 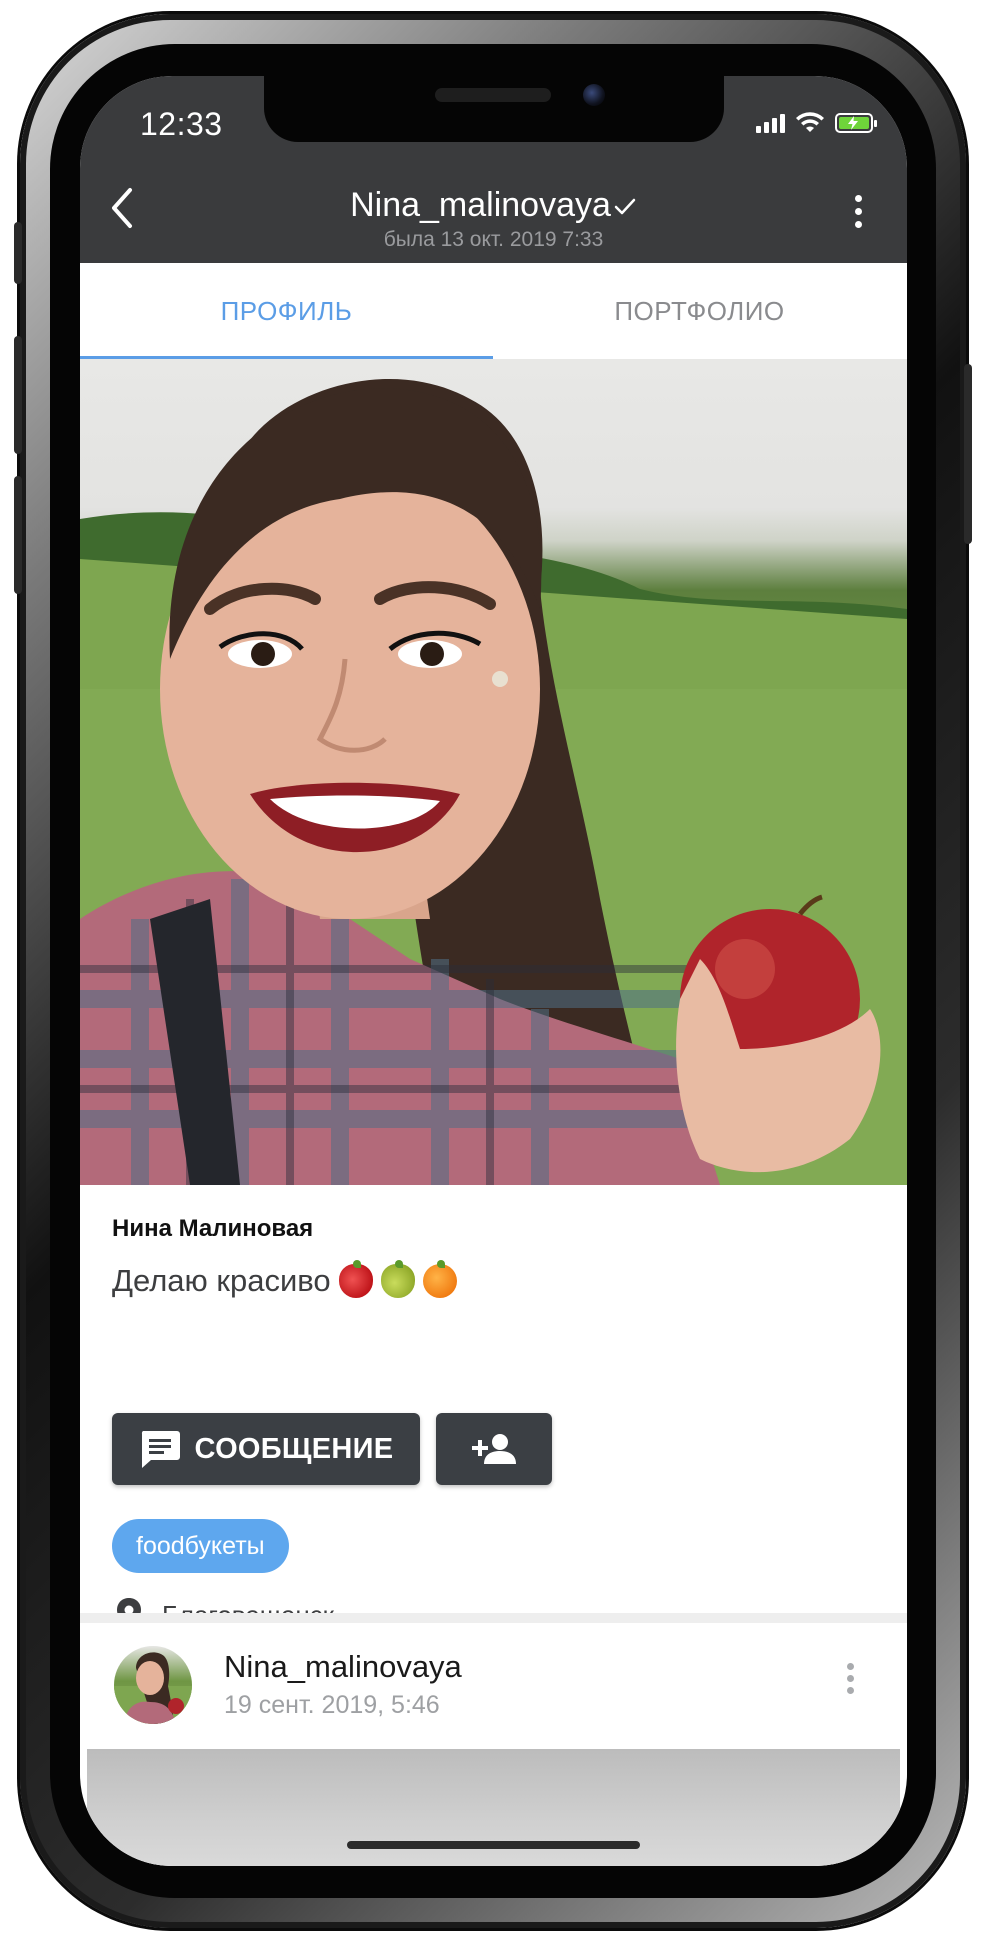 What do you see at coordinates (18, 253) in the screenshot?
I see `mute-switch` at bounding box center [18, 253].